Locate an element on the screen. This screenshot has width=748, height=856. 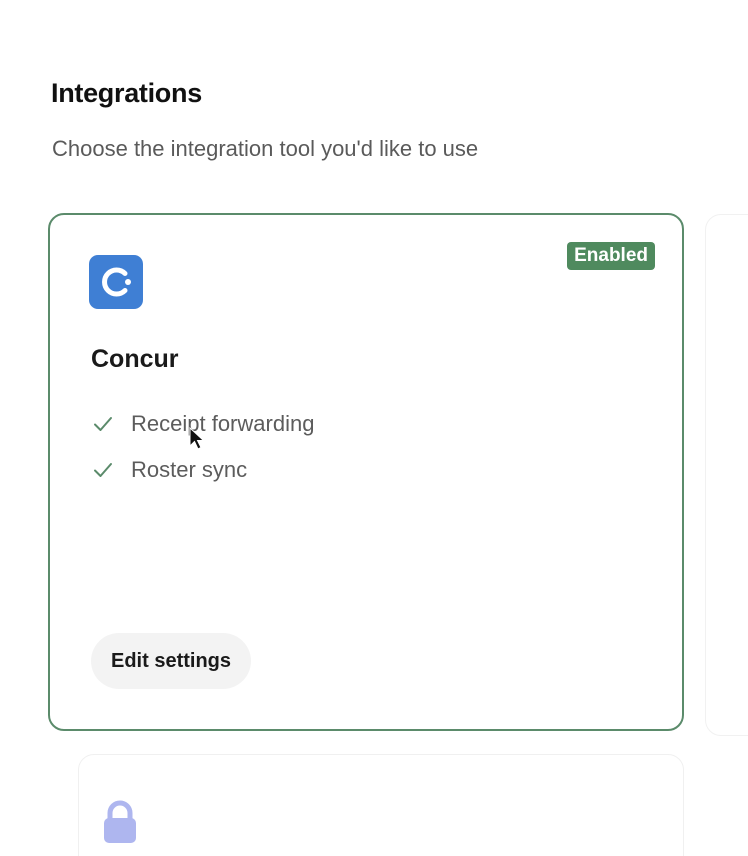
lock-icon is located at coordinates (120, 823).